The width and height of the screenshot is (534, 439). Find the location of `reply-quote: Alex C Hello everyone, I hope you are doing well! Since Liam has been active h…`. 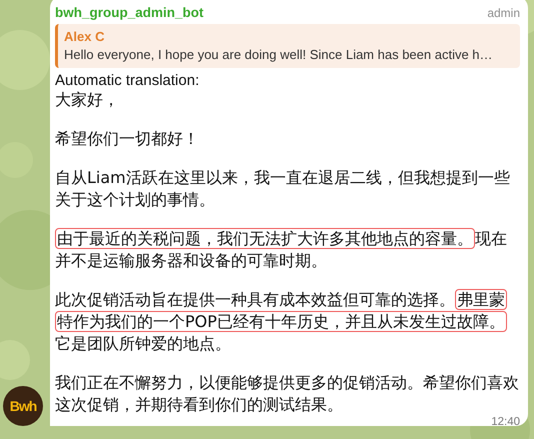

reply-quote: Alex C Hello everyone, I hope you are doing well! Since Liam has been active h… is located at coordinates (287, 46).